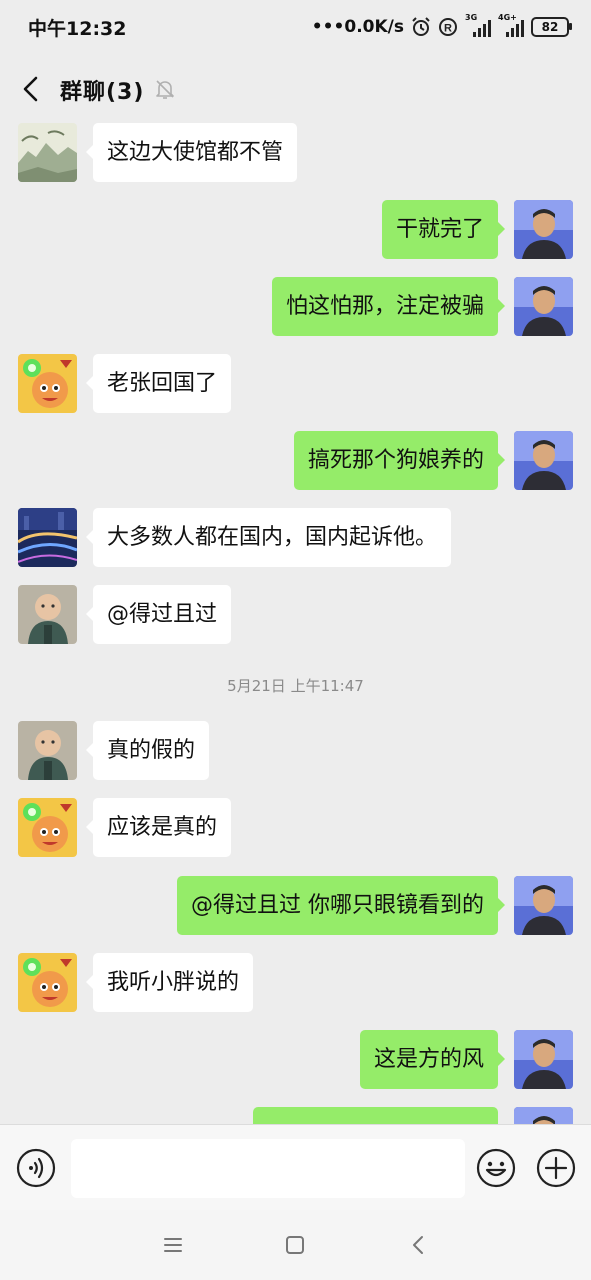 This screenshot has width=591, height=1280. I want to click on status-icons: •••0.0K/s R 3G 4G+ 82, so click(441, 26).